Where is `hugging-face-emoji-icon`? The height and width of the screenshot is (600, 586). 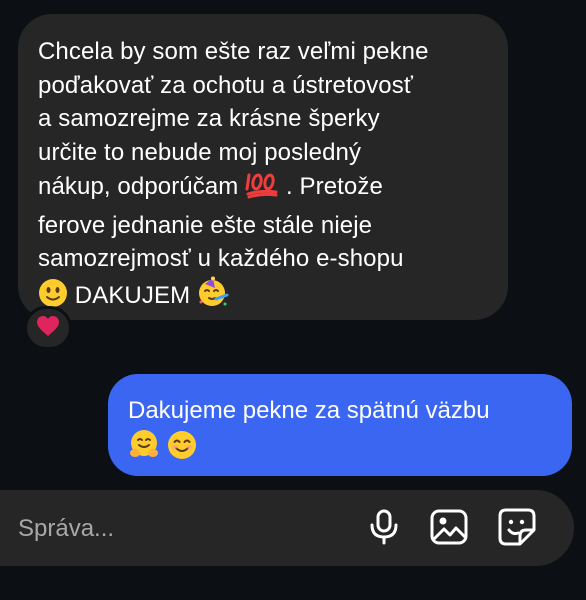
hugging-face-emoji-icon is located at coordinates (144, 449).